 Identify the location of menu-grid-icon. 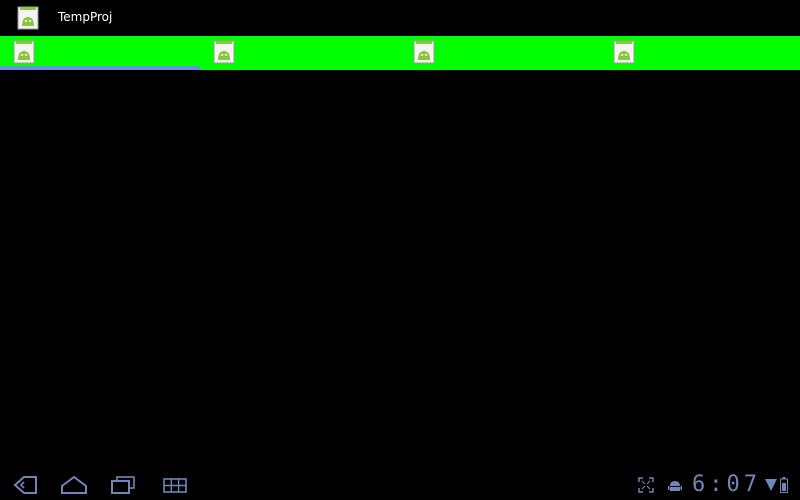
(175, 485).